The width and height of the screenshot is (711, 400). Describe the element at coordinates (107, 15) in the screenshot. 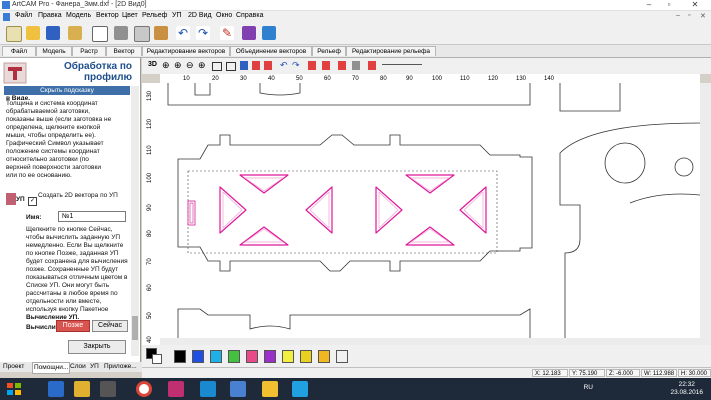

I see `menu-vector: Вектор` at that location.